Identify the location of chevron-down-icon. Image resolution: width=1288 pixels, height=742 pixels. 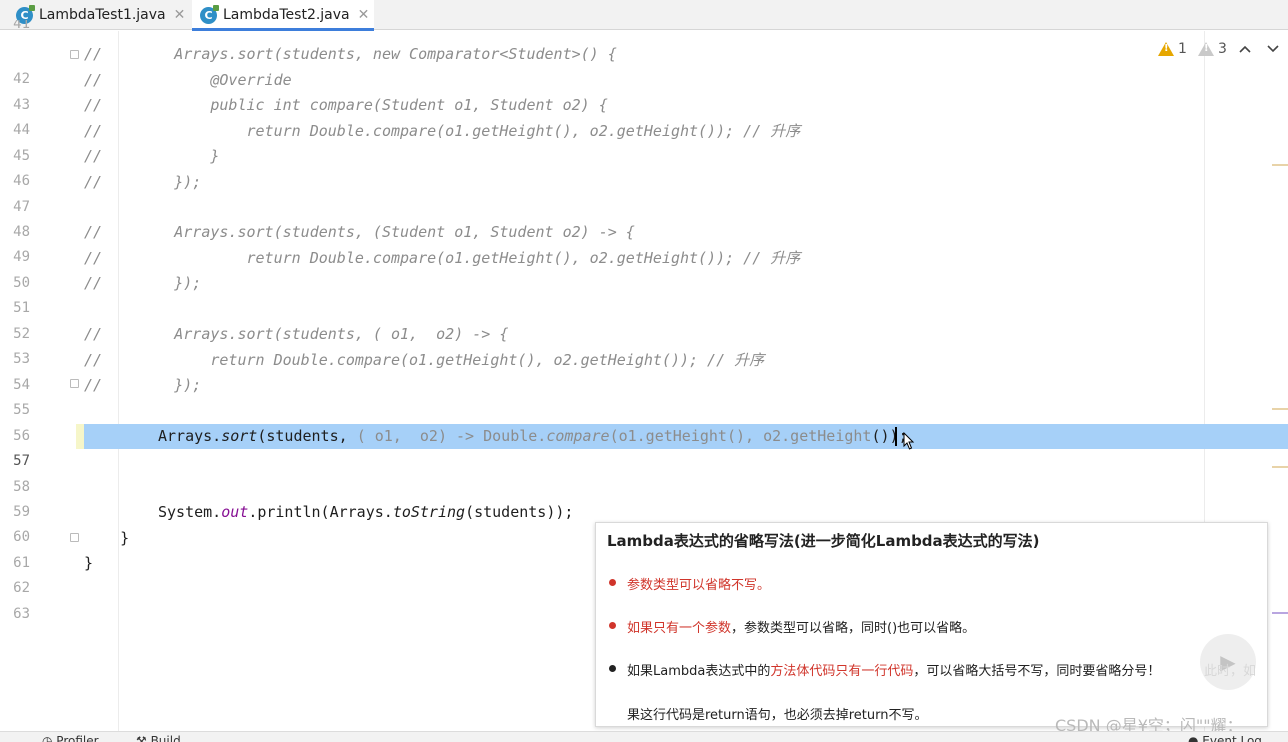
(1273, 49).